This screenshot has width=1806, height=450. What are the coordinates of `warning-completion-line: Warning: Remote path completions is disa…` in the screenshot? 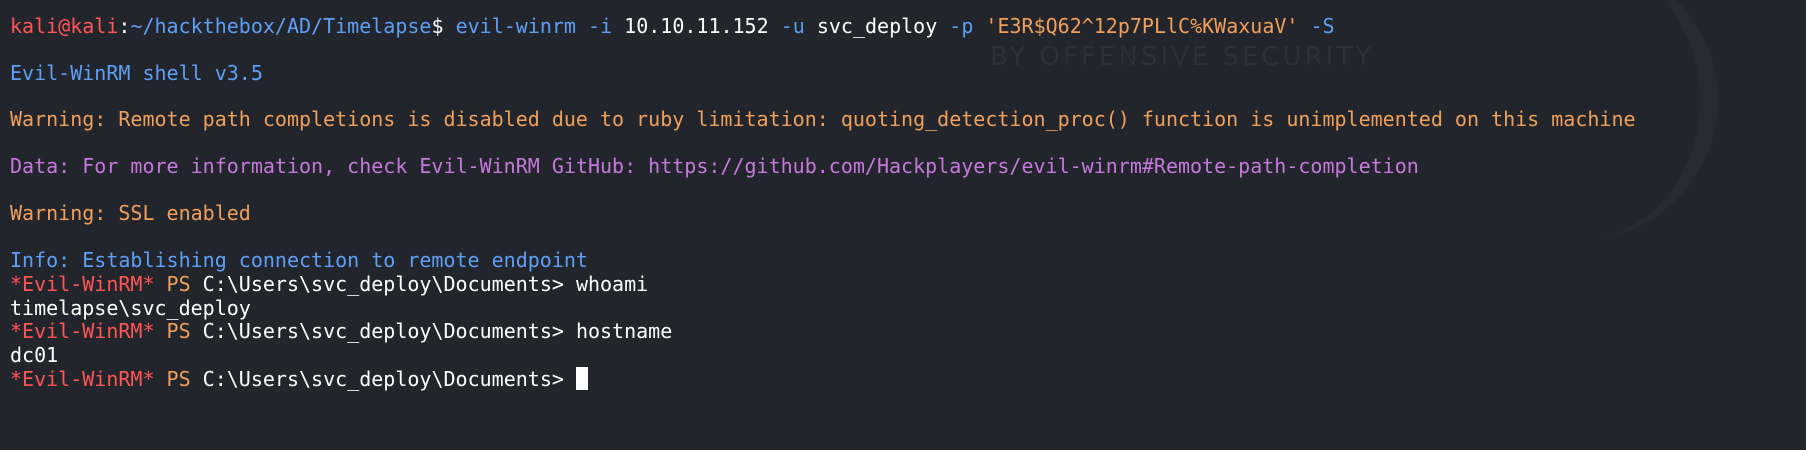 It's located at (823, 119).